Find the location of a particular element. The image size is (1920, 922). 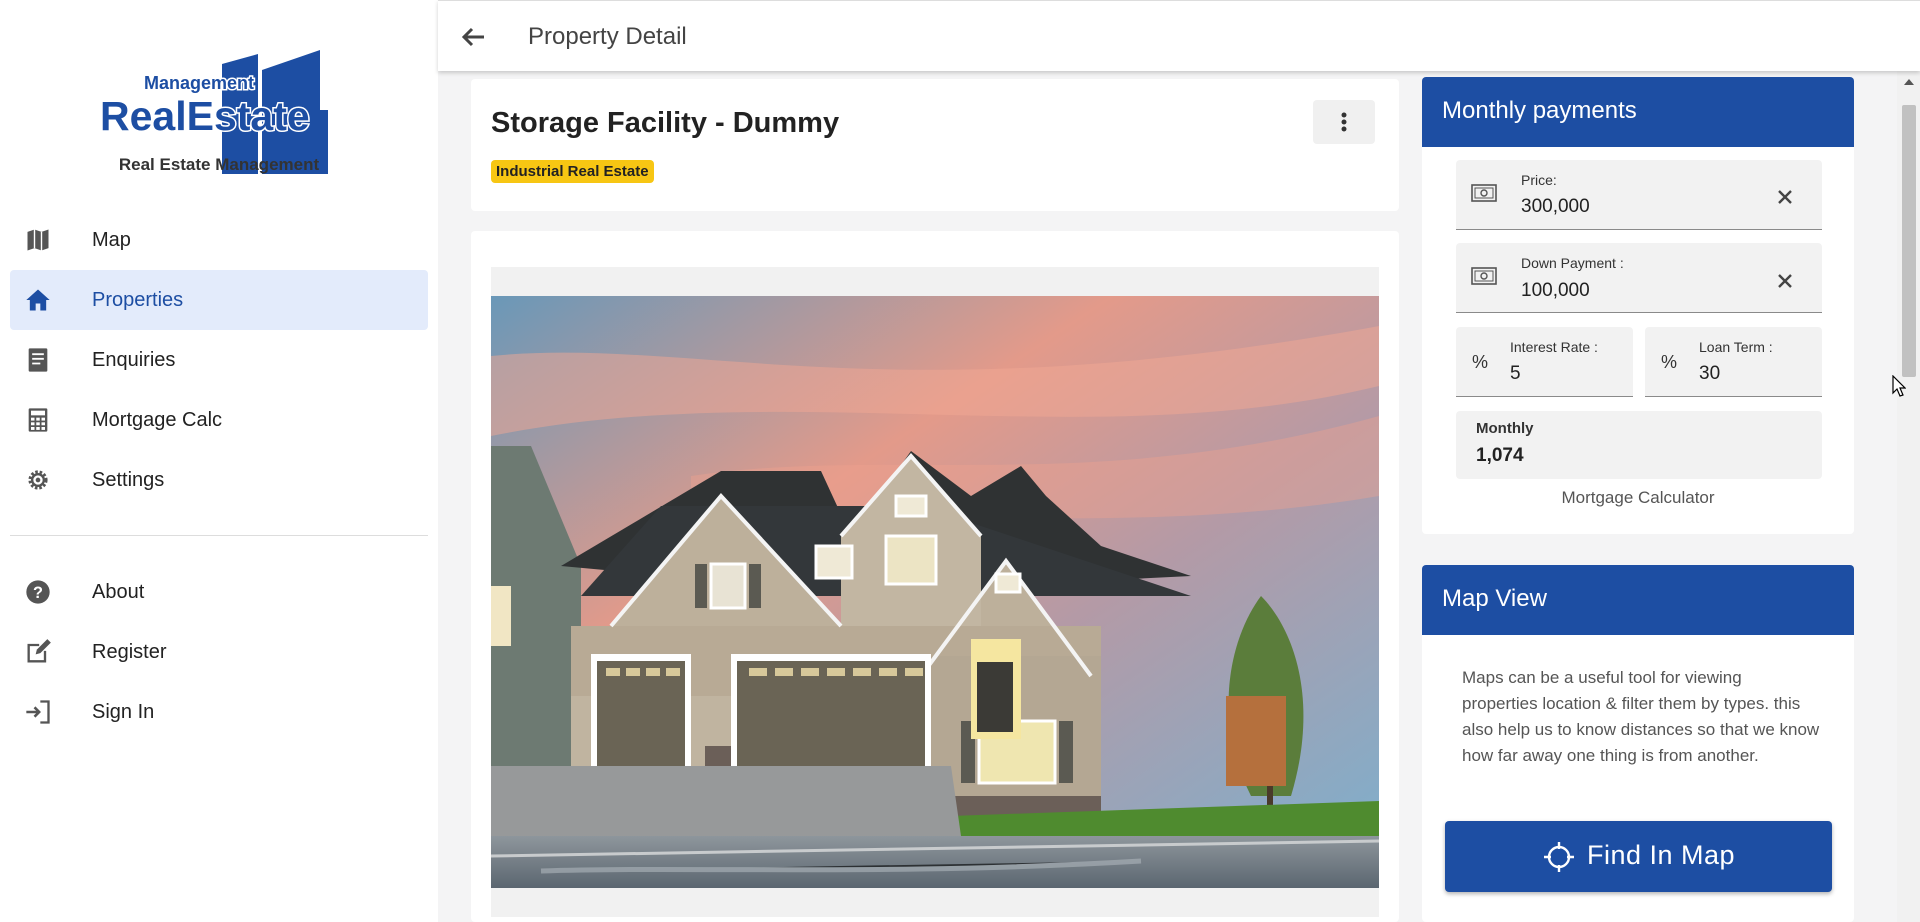

interest-rate-field: % Interest Rate : 5 is located at coordinates (1544, 362).